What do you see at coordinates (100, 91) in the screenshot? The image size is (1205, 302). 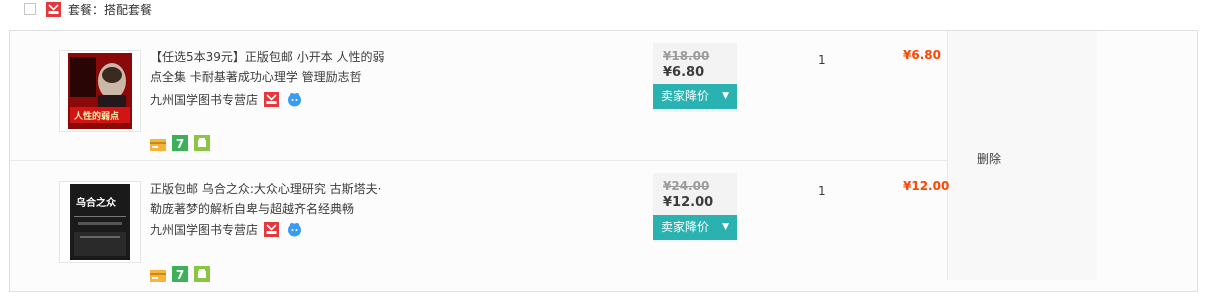 I see `product-image: 人性的弱点` at bounding box center [100, 91].